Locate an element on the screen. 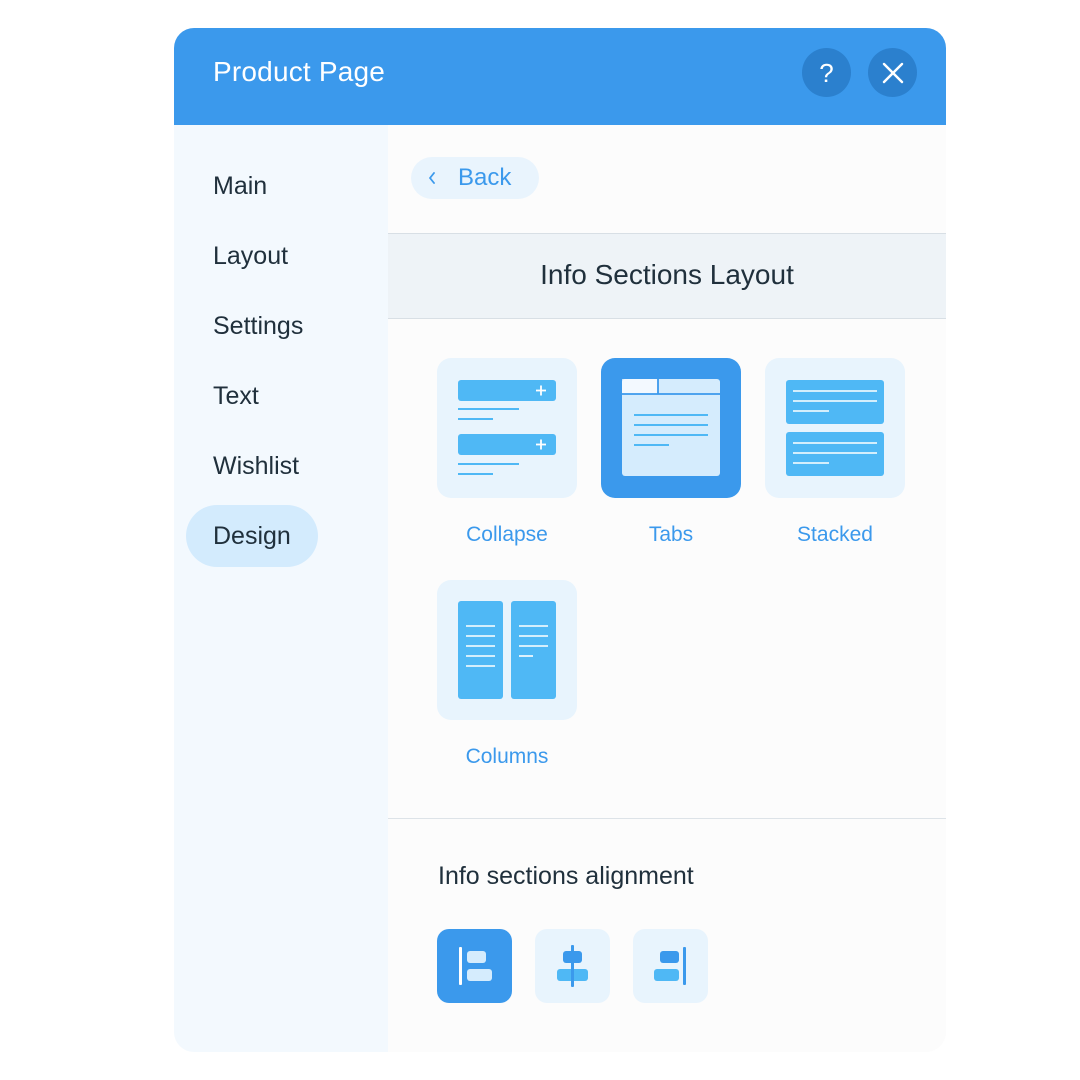 The width and height of the screenshot is (1080, 1080). sidebar-item-settings: Settings is located at coordinates (258, 326).